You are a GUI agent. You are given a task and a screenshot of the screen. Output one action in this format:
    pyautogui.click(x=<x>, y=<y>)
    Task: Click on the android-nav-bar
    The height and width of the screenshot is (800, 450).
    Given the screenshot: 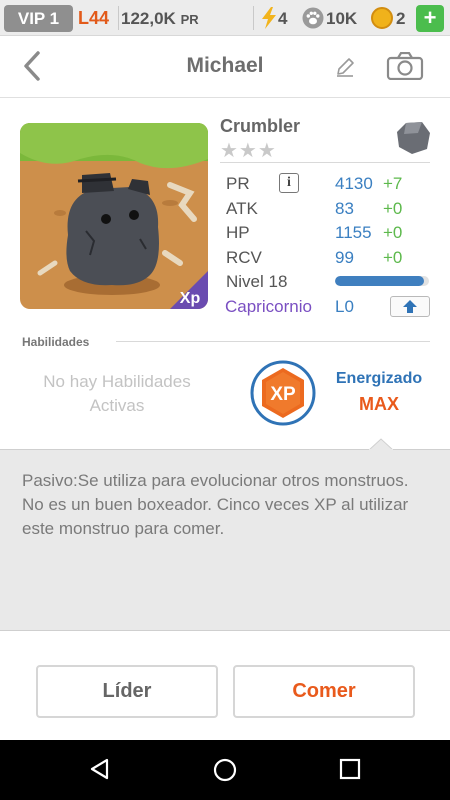 What is the action you would take?
    pyautogui.click(x=225, y=770)
    